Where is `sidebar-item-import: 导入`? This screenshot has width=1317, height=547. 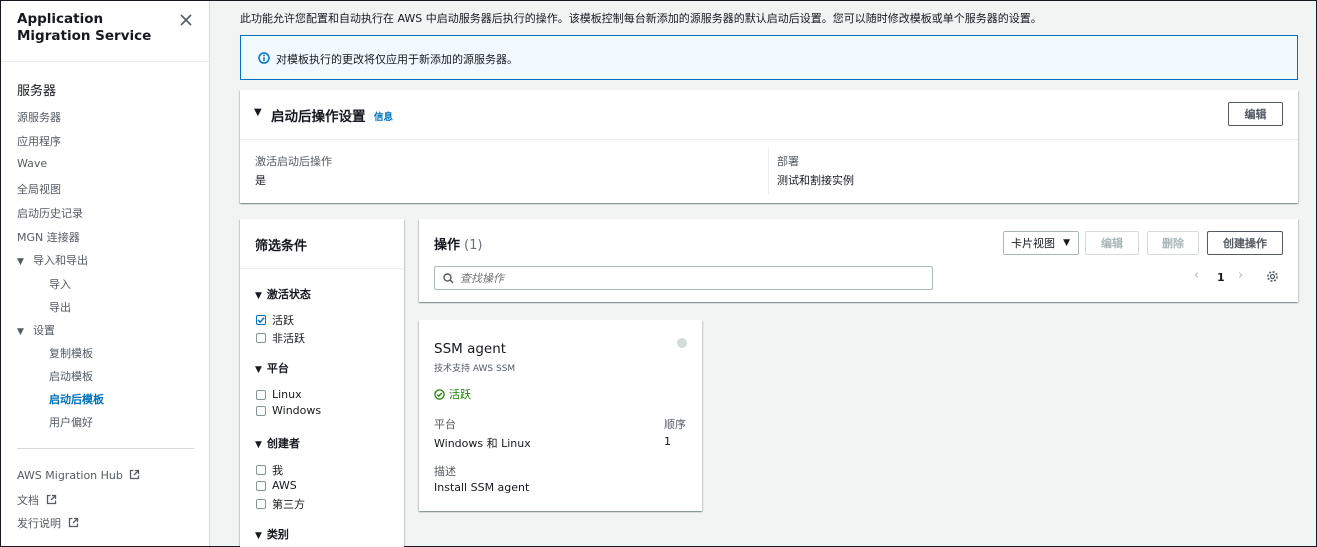
sidebar-item-import: 导入 is located at coordinates (60, 284).